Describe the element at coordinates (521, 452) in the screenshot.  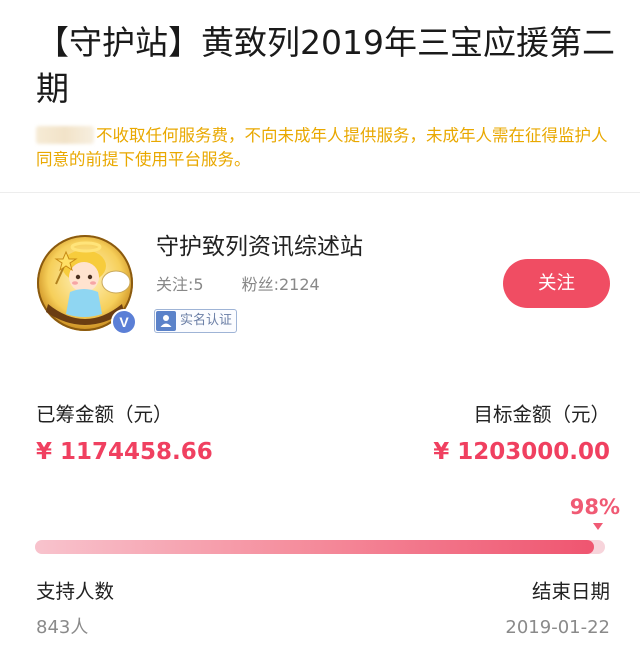
I see `target-amount-value: ¥ 1203000.00` at that location.